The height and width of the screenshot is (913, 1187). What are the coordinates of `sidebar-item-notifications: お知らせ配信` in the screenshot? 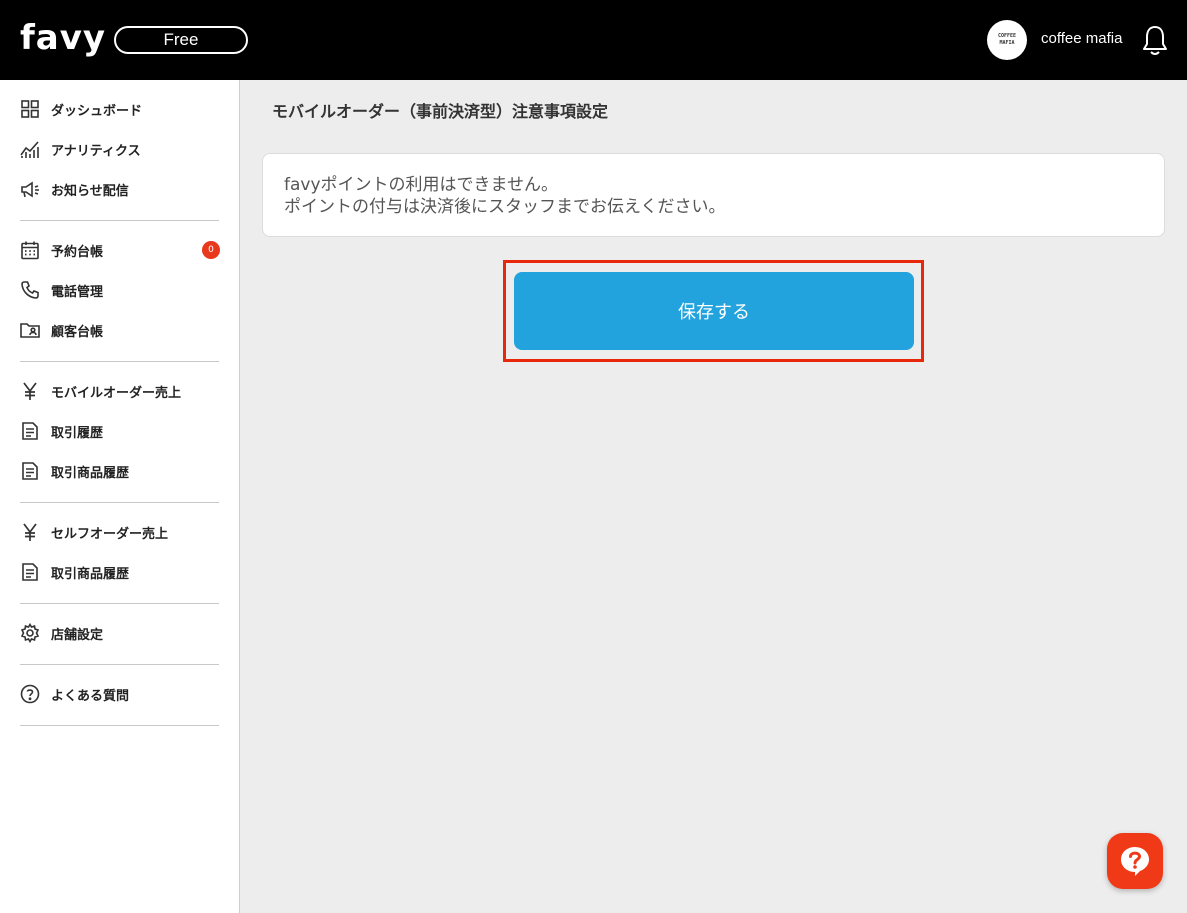 It's located at (121, 189).